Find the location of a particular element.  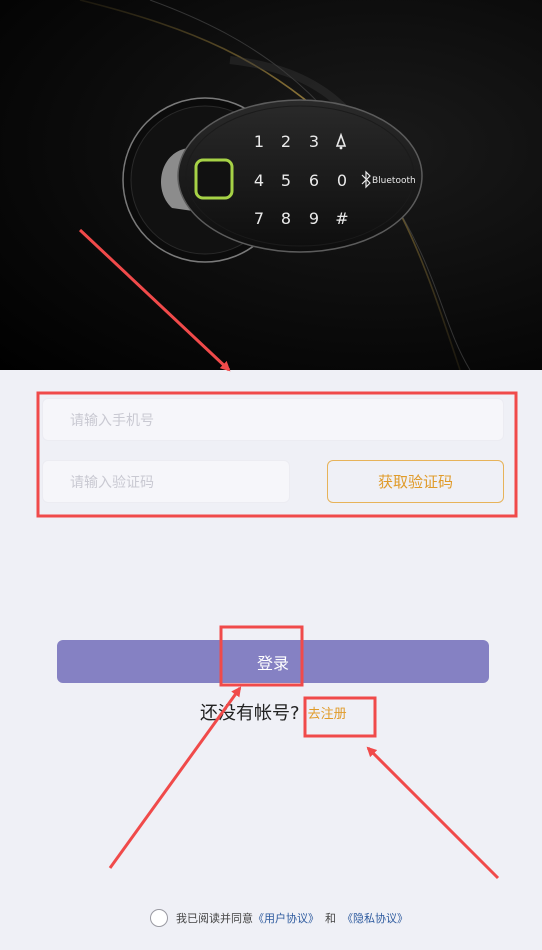

bluetooth-label: Bluetooth is located at coordinates (394, 181).